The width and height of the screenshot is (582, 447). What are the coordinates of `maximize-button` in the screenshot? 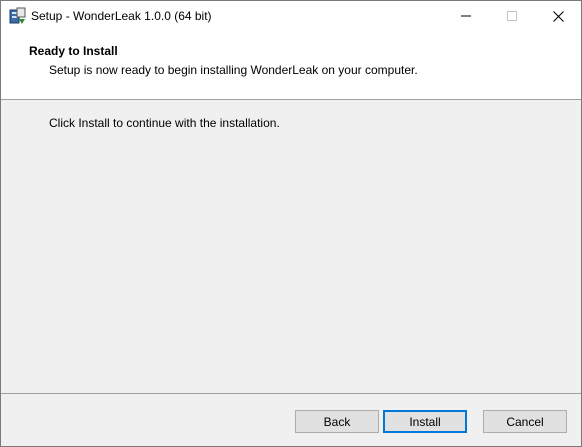 It's located at (512, 16).